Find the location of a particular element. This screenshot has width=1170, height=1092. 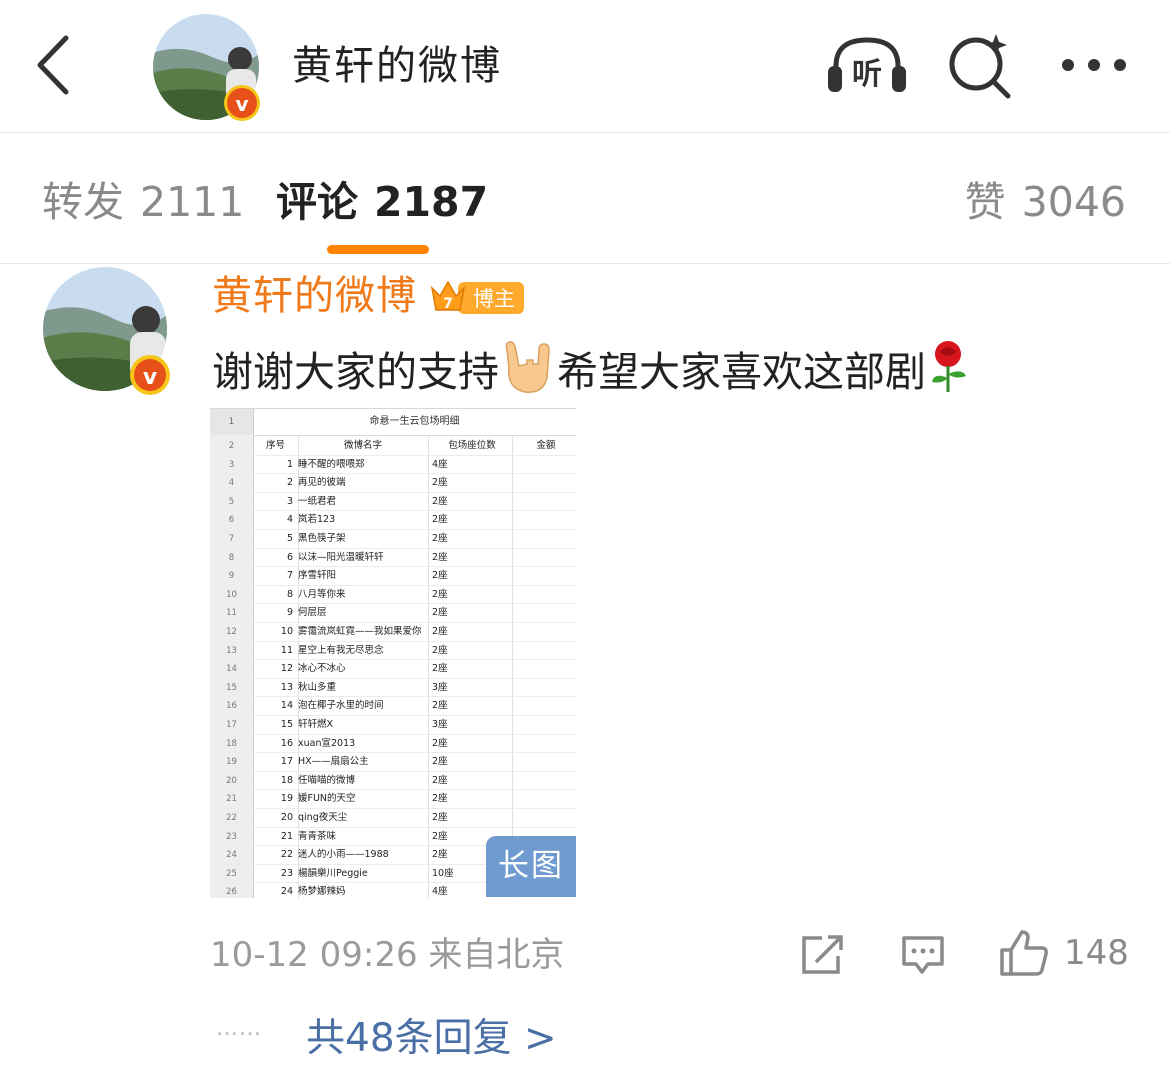

sheet-cell: 15 is located at coordinates (286, 724).